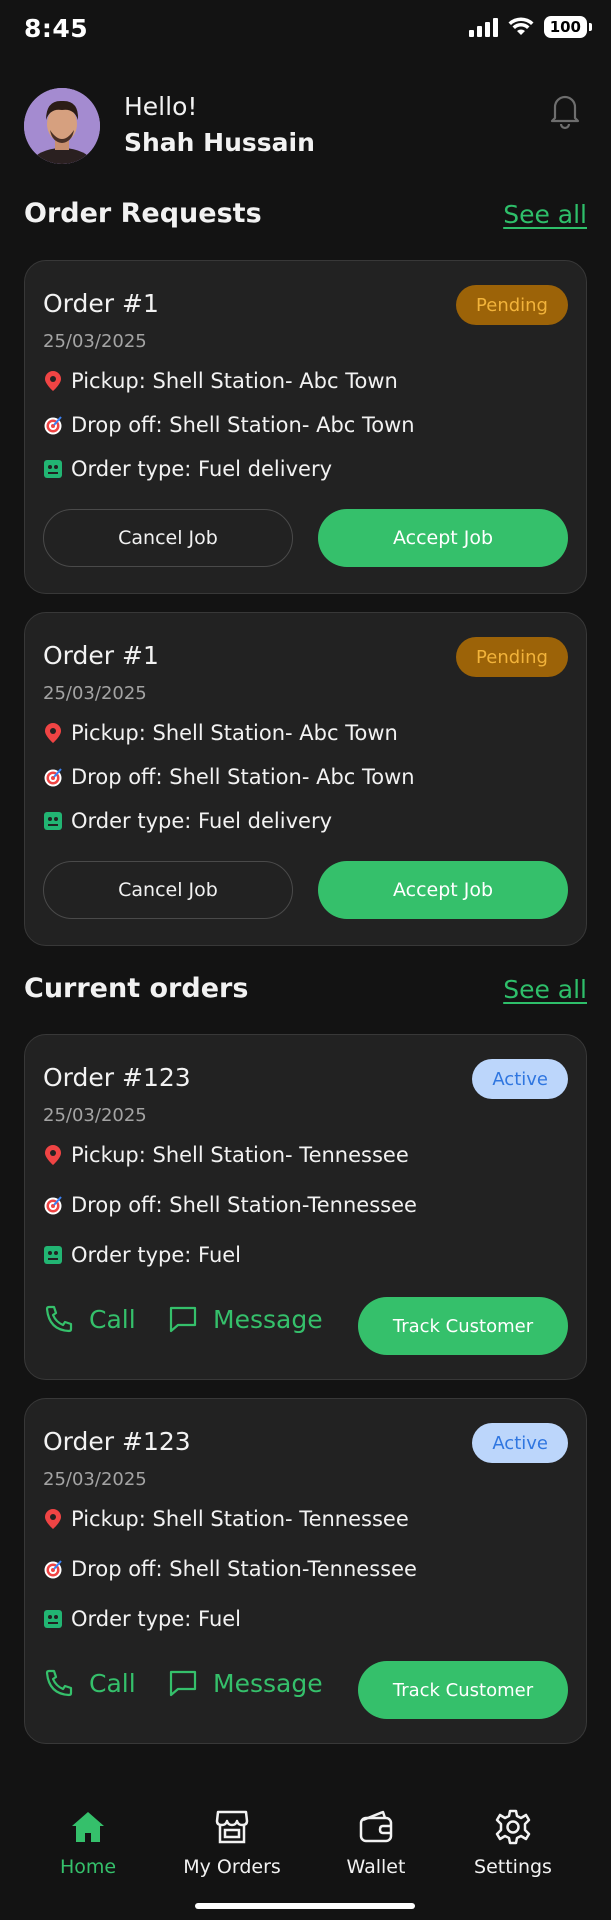 The height and width of the screenshot is (1920, 611). What do you see at coordinates (56, 28) in the screenshot?
I see `status-time: 8:45` at bounding box center [56, 28].